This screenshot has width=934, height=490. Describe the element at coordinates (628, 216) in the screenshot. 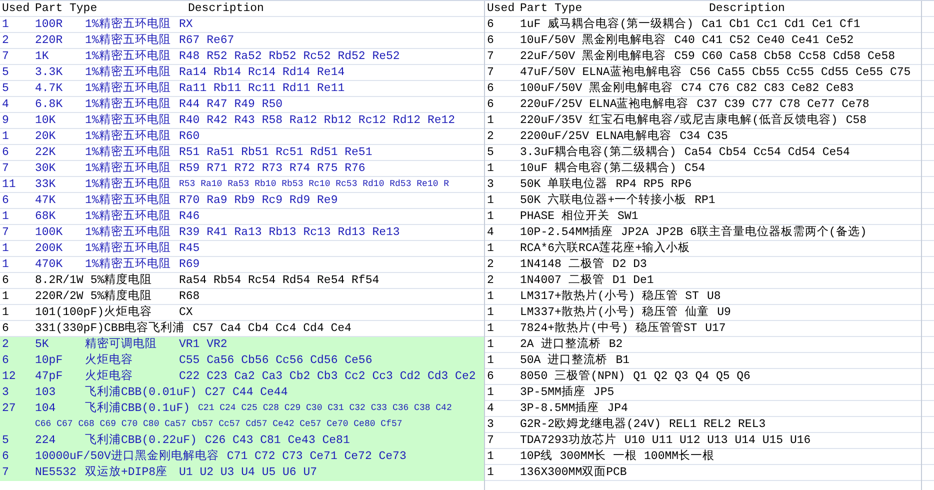

I see `designators-cell: SW1` at that location.